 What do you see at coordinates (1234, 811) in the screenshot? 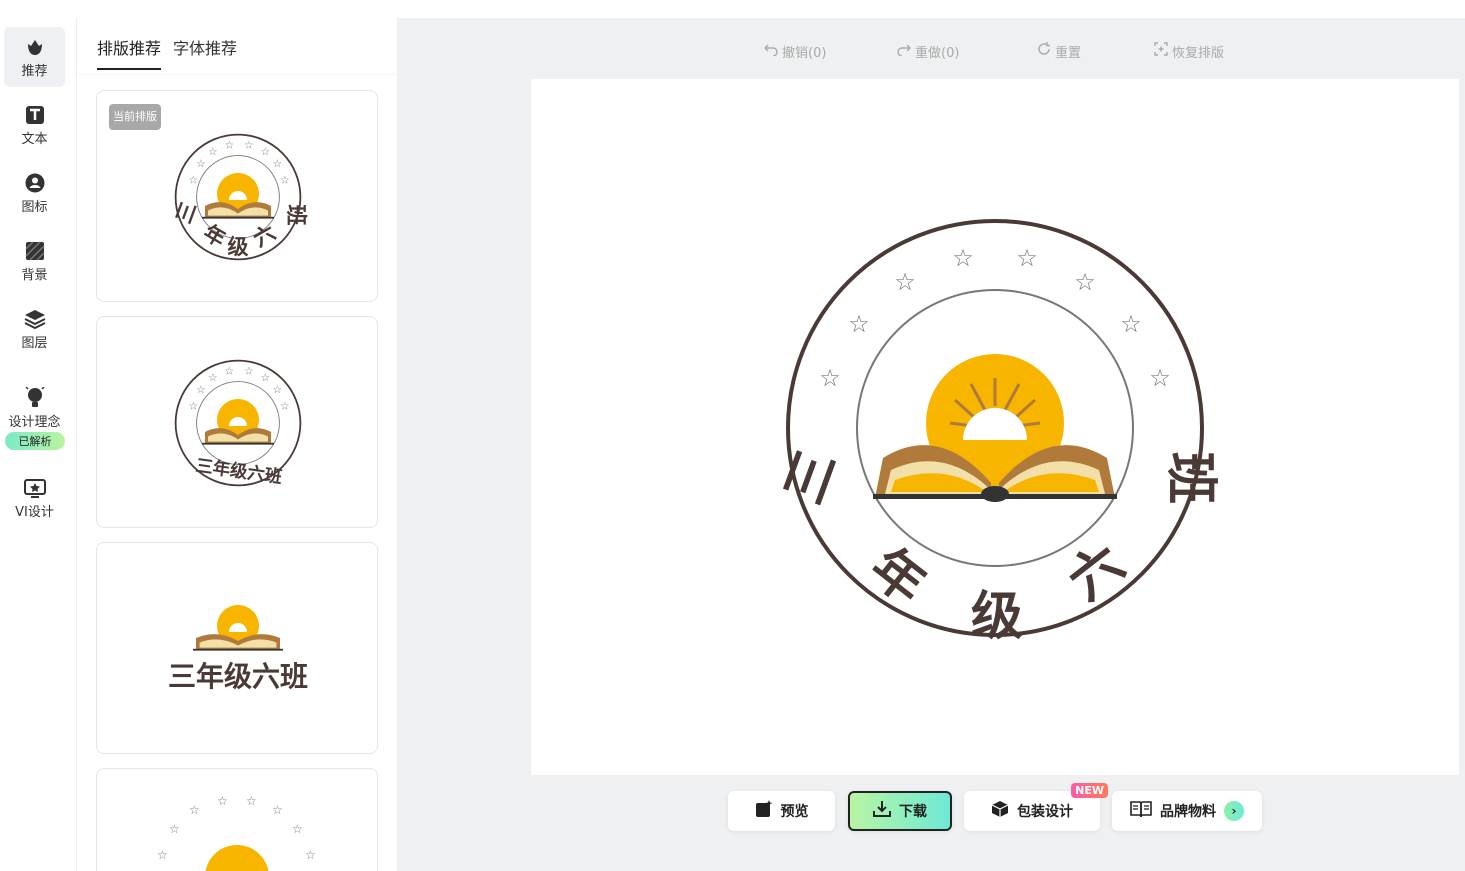
I see `chevron-right-icon: ›` at bounding box center [1234, 811].